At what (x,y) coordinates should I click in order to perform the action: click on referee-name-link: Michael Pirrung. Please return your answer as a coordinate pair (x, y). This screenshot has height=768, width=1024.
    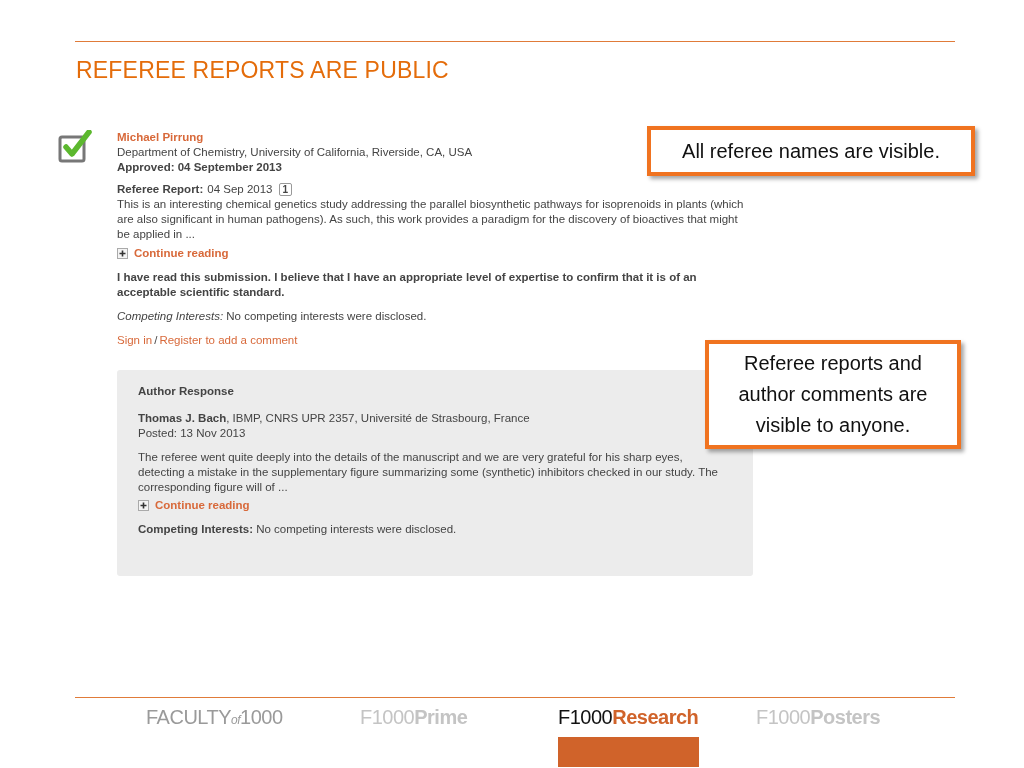
    Looking at the image, I should click on (160, 137).